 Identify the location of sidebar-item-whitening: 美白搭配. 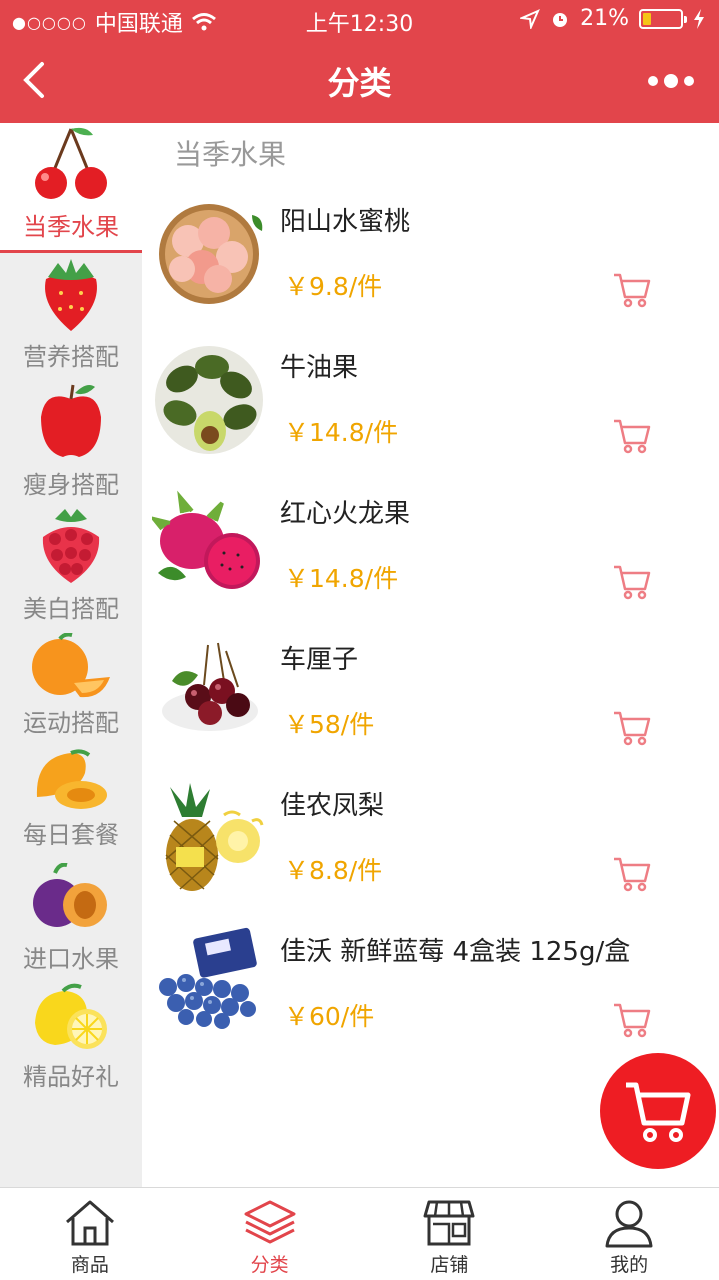
(71, 565).